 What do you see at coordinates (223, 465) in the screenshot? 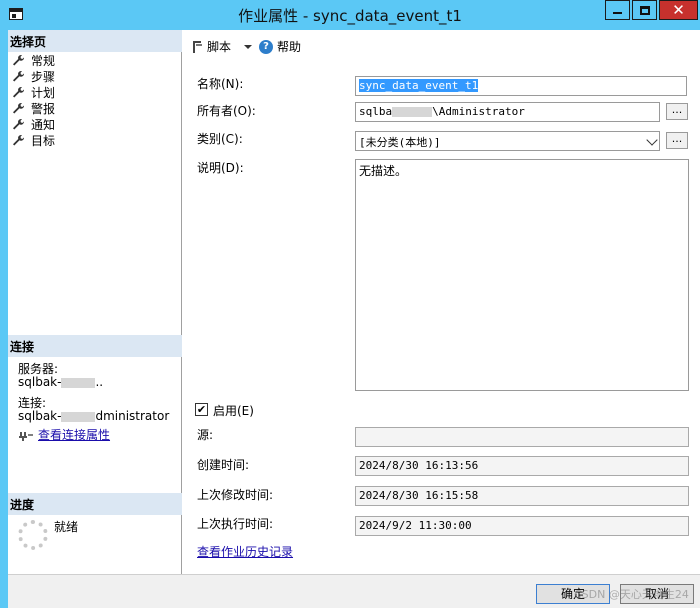
I see `created-label: 创建时间:` at bounding box center [223, 465].